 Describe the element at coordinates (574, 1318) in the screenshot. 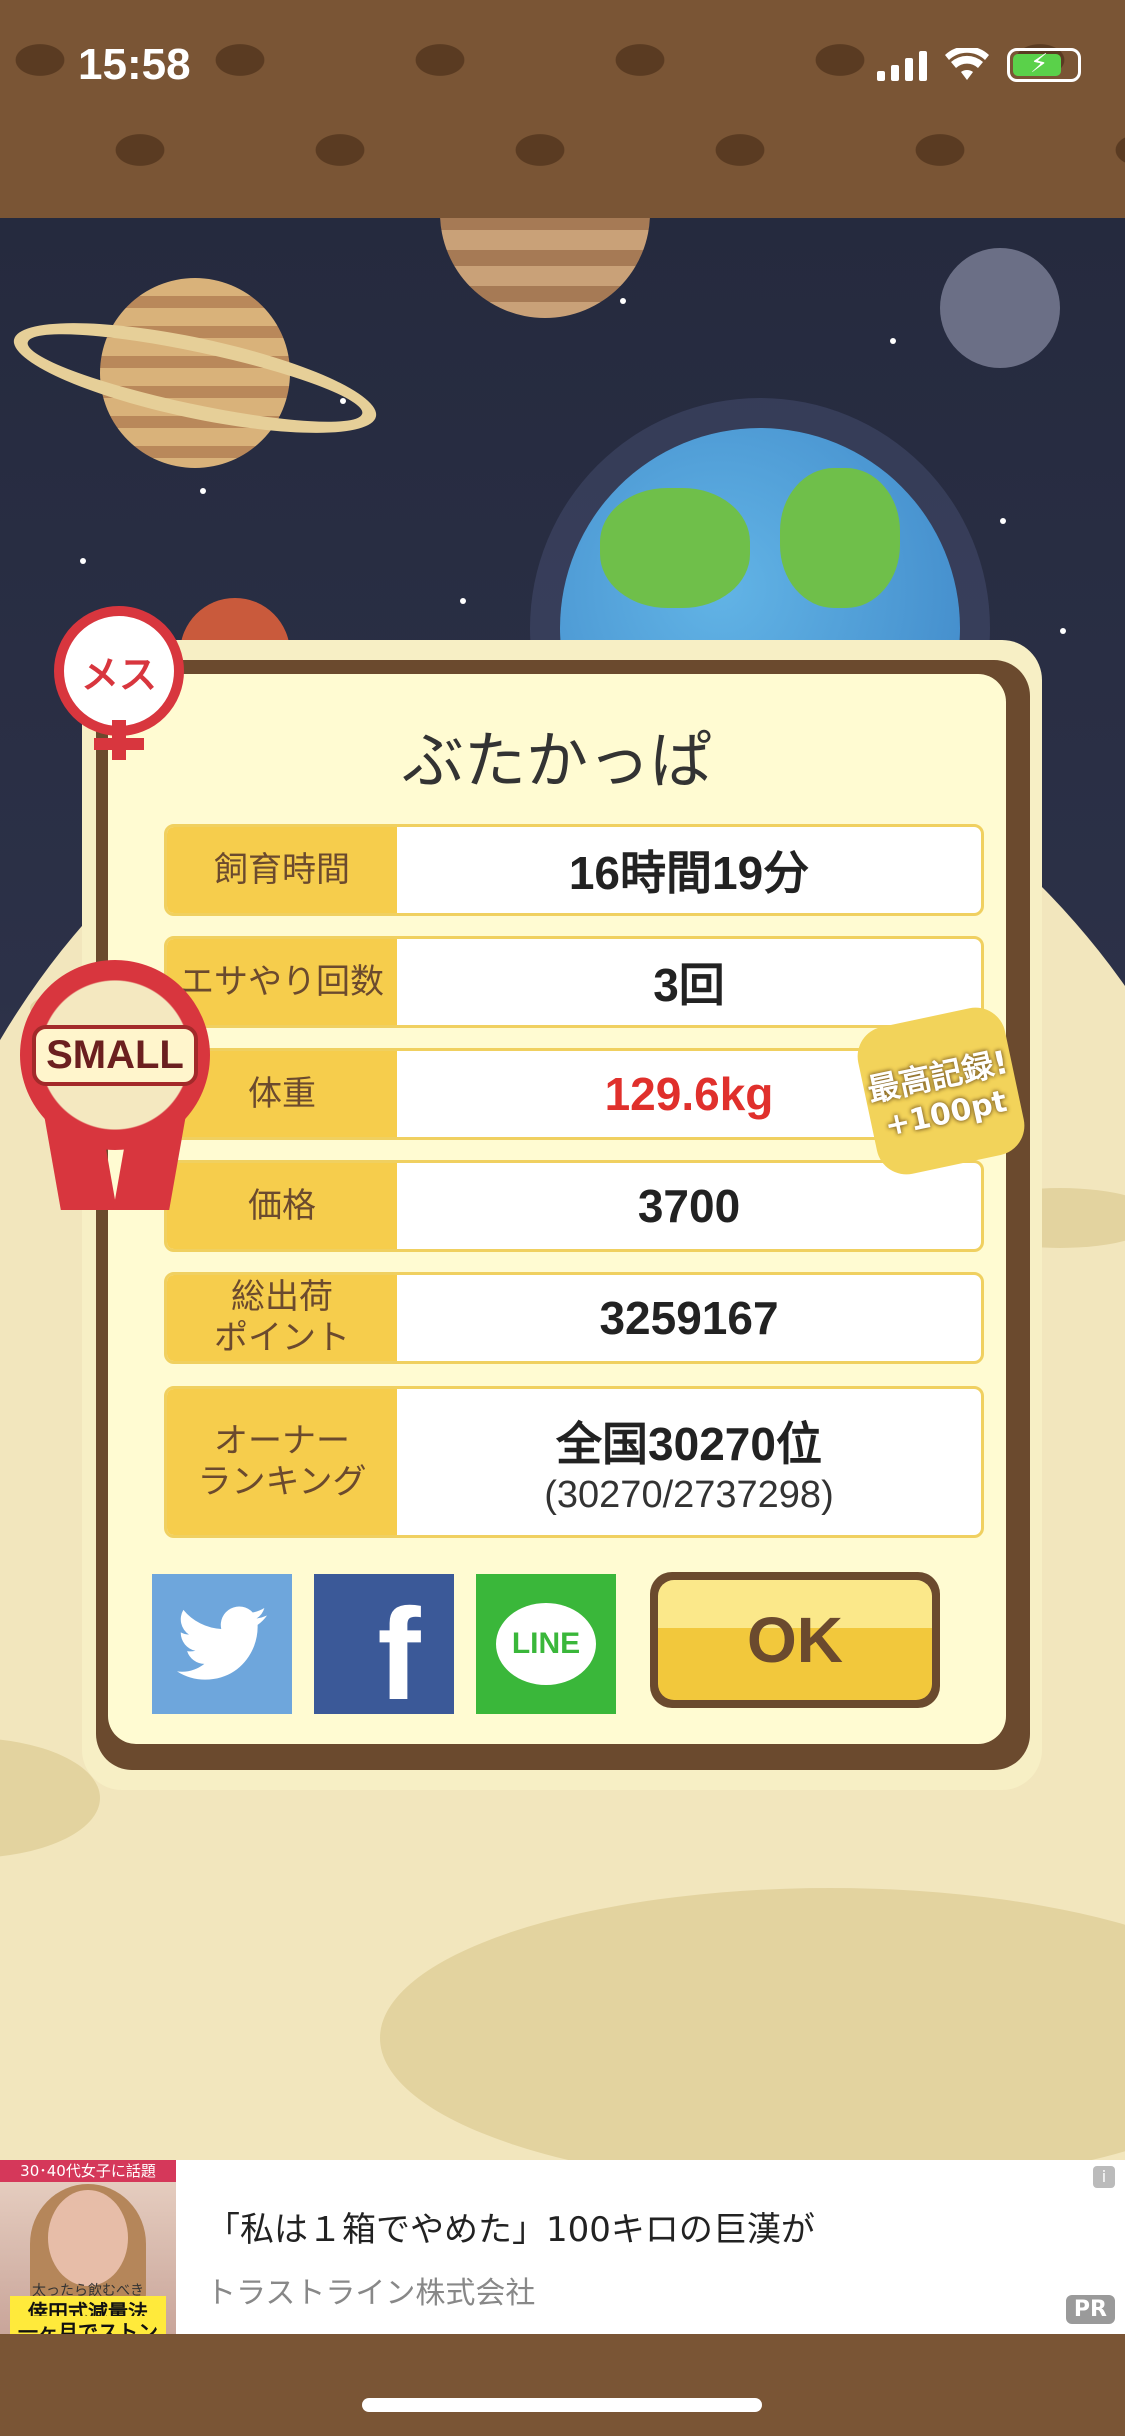

I see `row-shipping-points: 総出荷 ポイント 3259167` at that location.